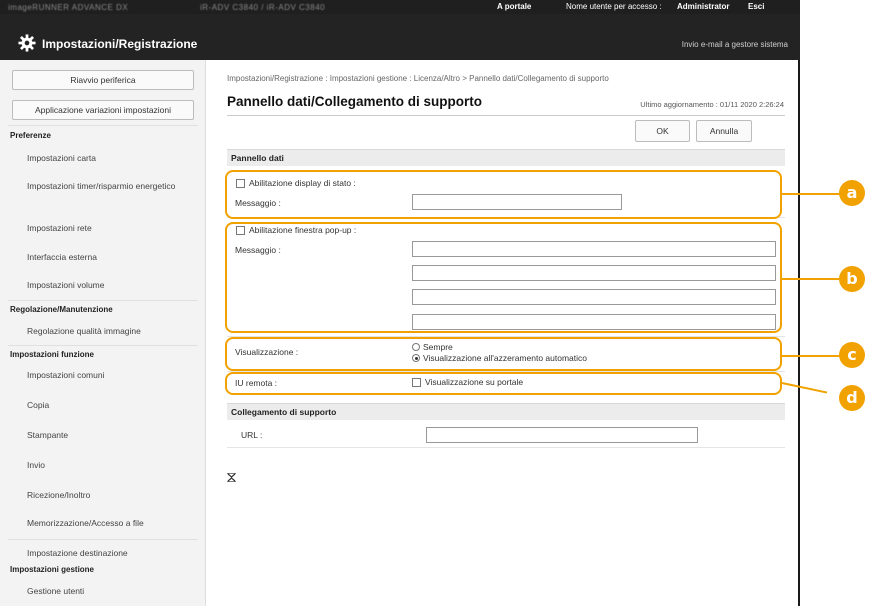 The width and height of the screenshot is (870, 606). Describe the element at coordinates (52, 569) in the screenshot. I see `sidebar-section-title: Impostazioni gestione` at that location.